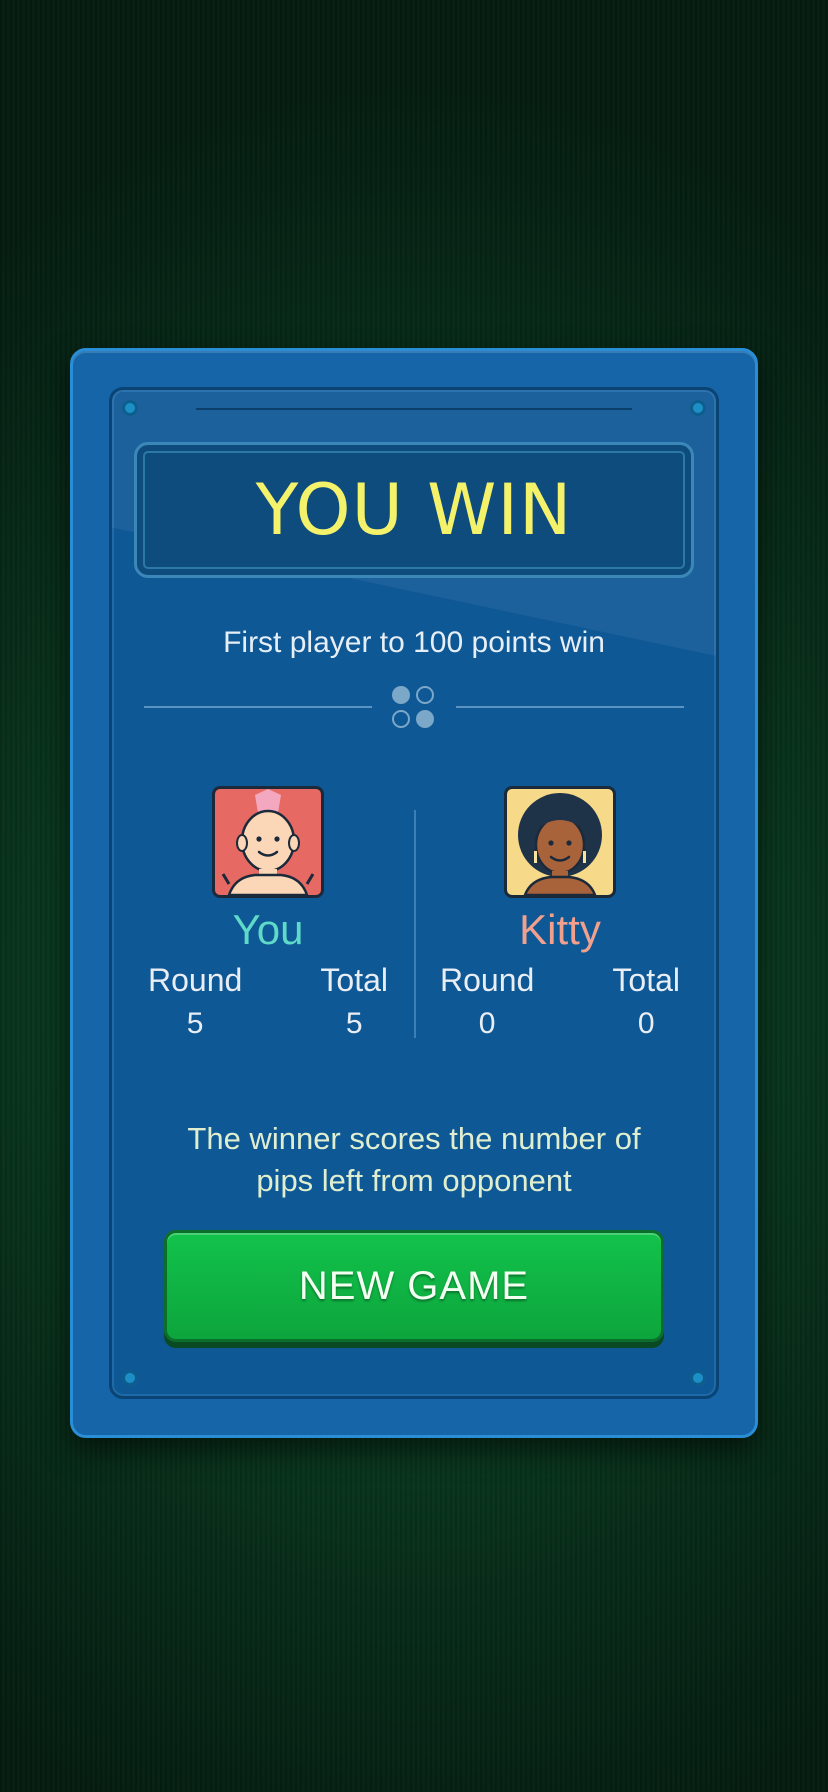 The height and width of the screenshot is (1792, 828). I want to click on punk-avatar-icon, so click(268, 842).